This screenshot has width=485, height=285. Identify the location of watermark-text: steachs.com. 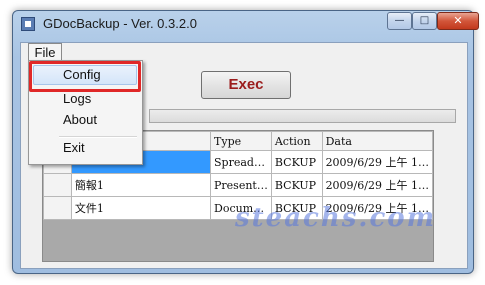
(336, 218).